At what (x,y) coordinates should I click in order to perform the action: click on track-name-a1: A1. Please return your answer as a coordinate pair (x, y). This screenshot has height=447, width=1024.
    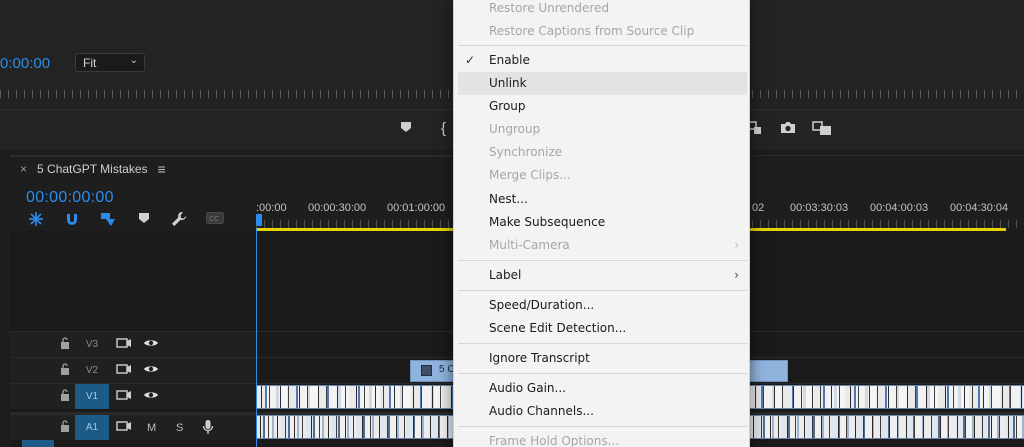
    Looking at the image, I should click on (92, 427).